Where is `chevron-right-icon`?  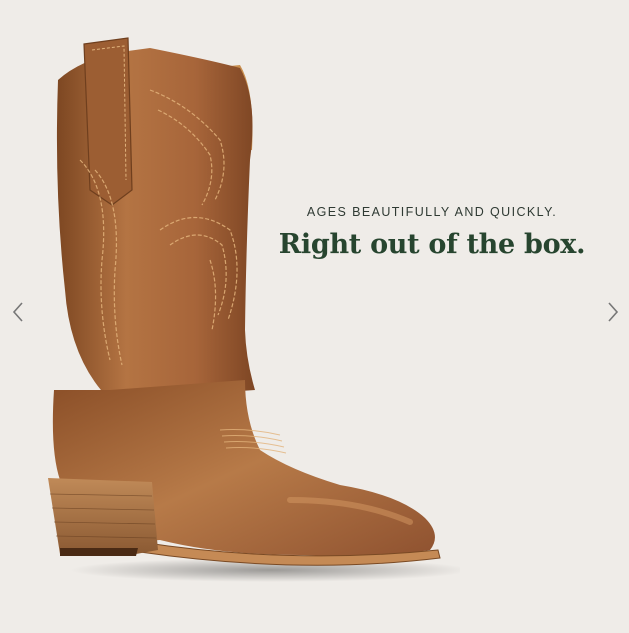 chevron-right-icon is located at coordinates (613, 312).